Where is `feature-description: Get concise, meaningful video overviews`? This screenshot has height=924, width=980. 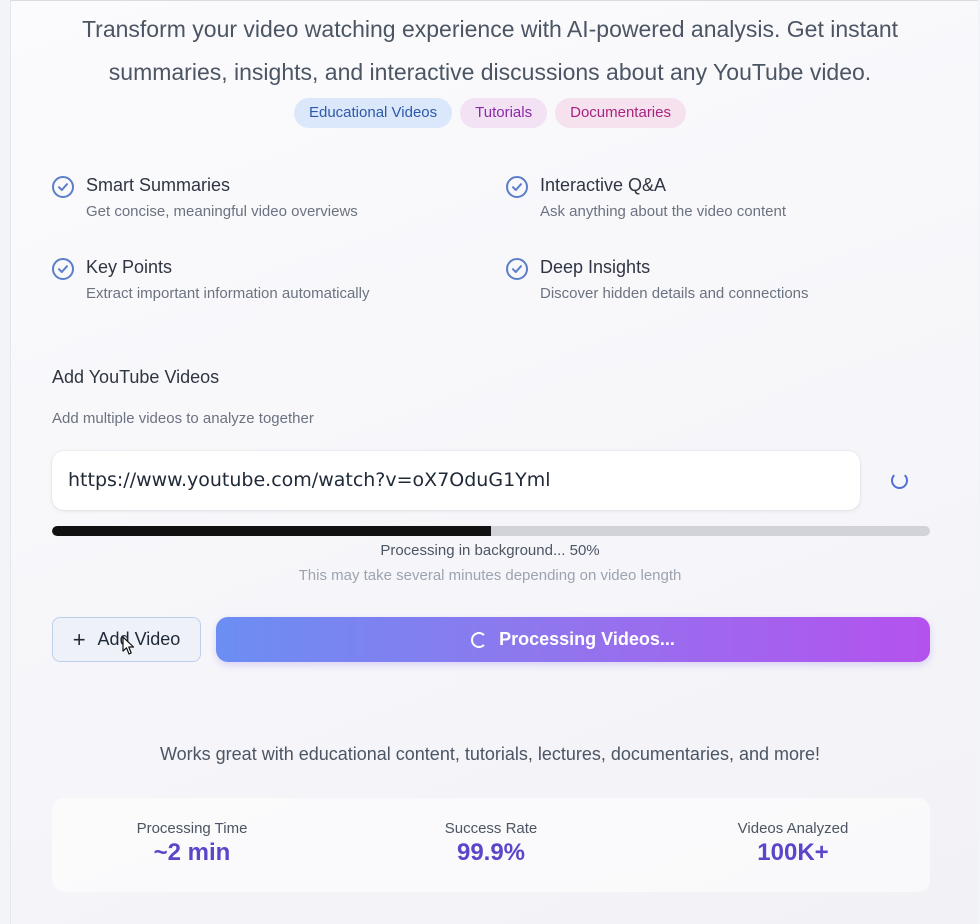
feature-description: Get concise, meaningful video overviews is located at coordinates (222, 211).